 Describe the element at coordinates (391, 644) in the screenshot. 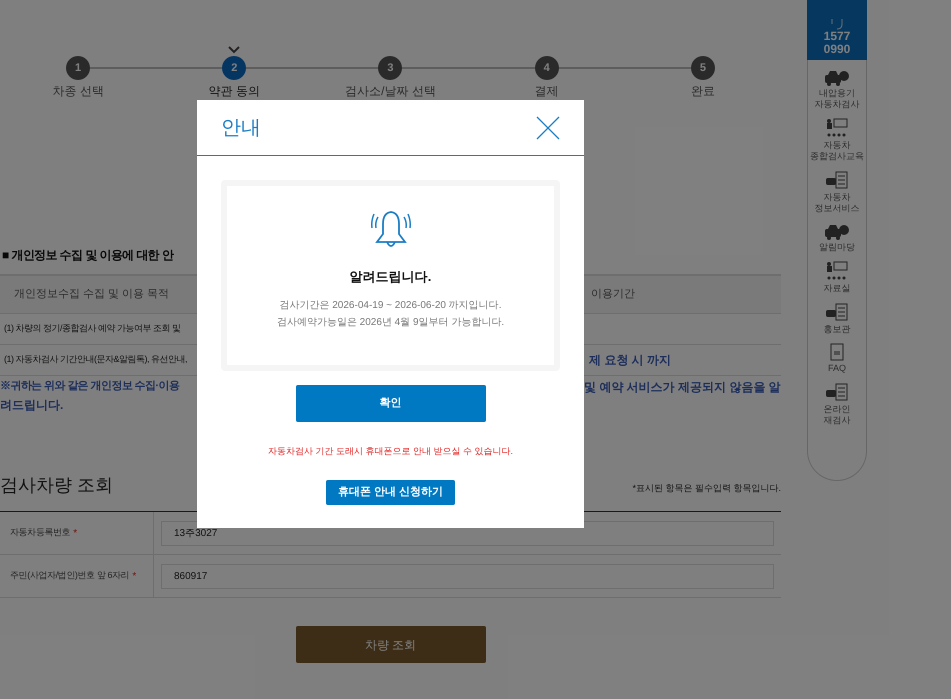

I see `search-button: 차량 조회` at that location.